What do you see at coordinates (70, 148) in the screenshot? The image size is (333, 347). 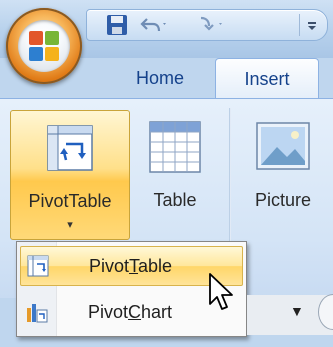 I see `pivottable-icon` at bounding box center [70, 148].